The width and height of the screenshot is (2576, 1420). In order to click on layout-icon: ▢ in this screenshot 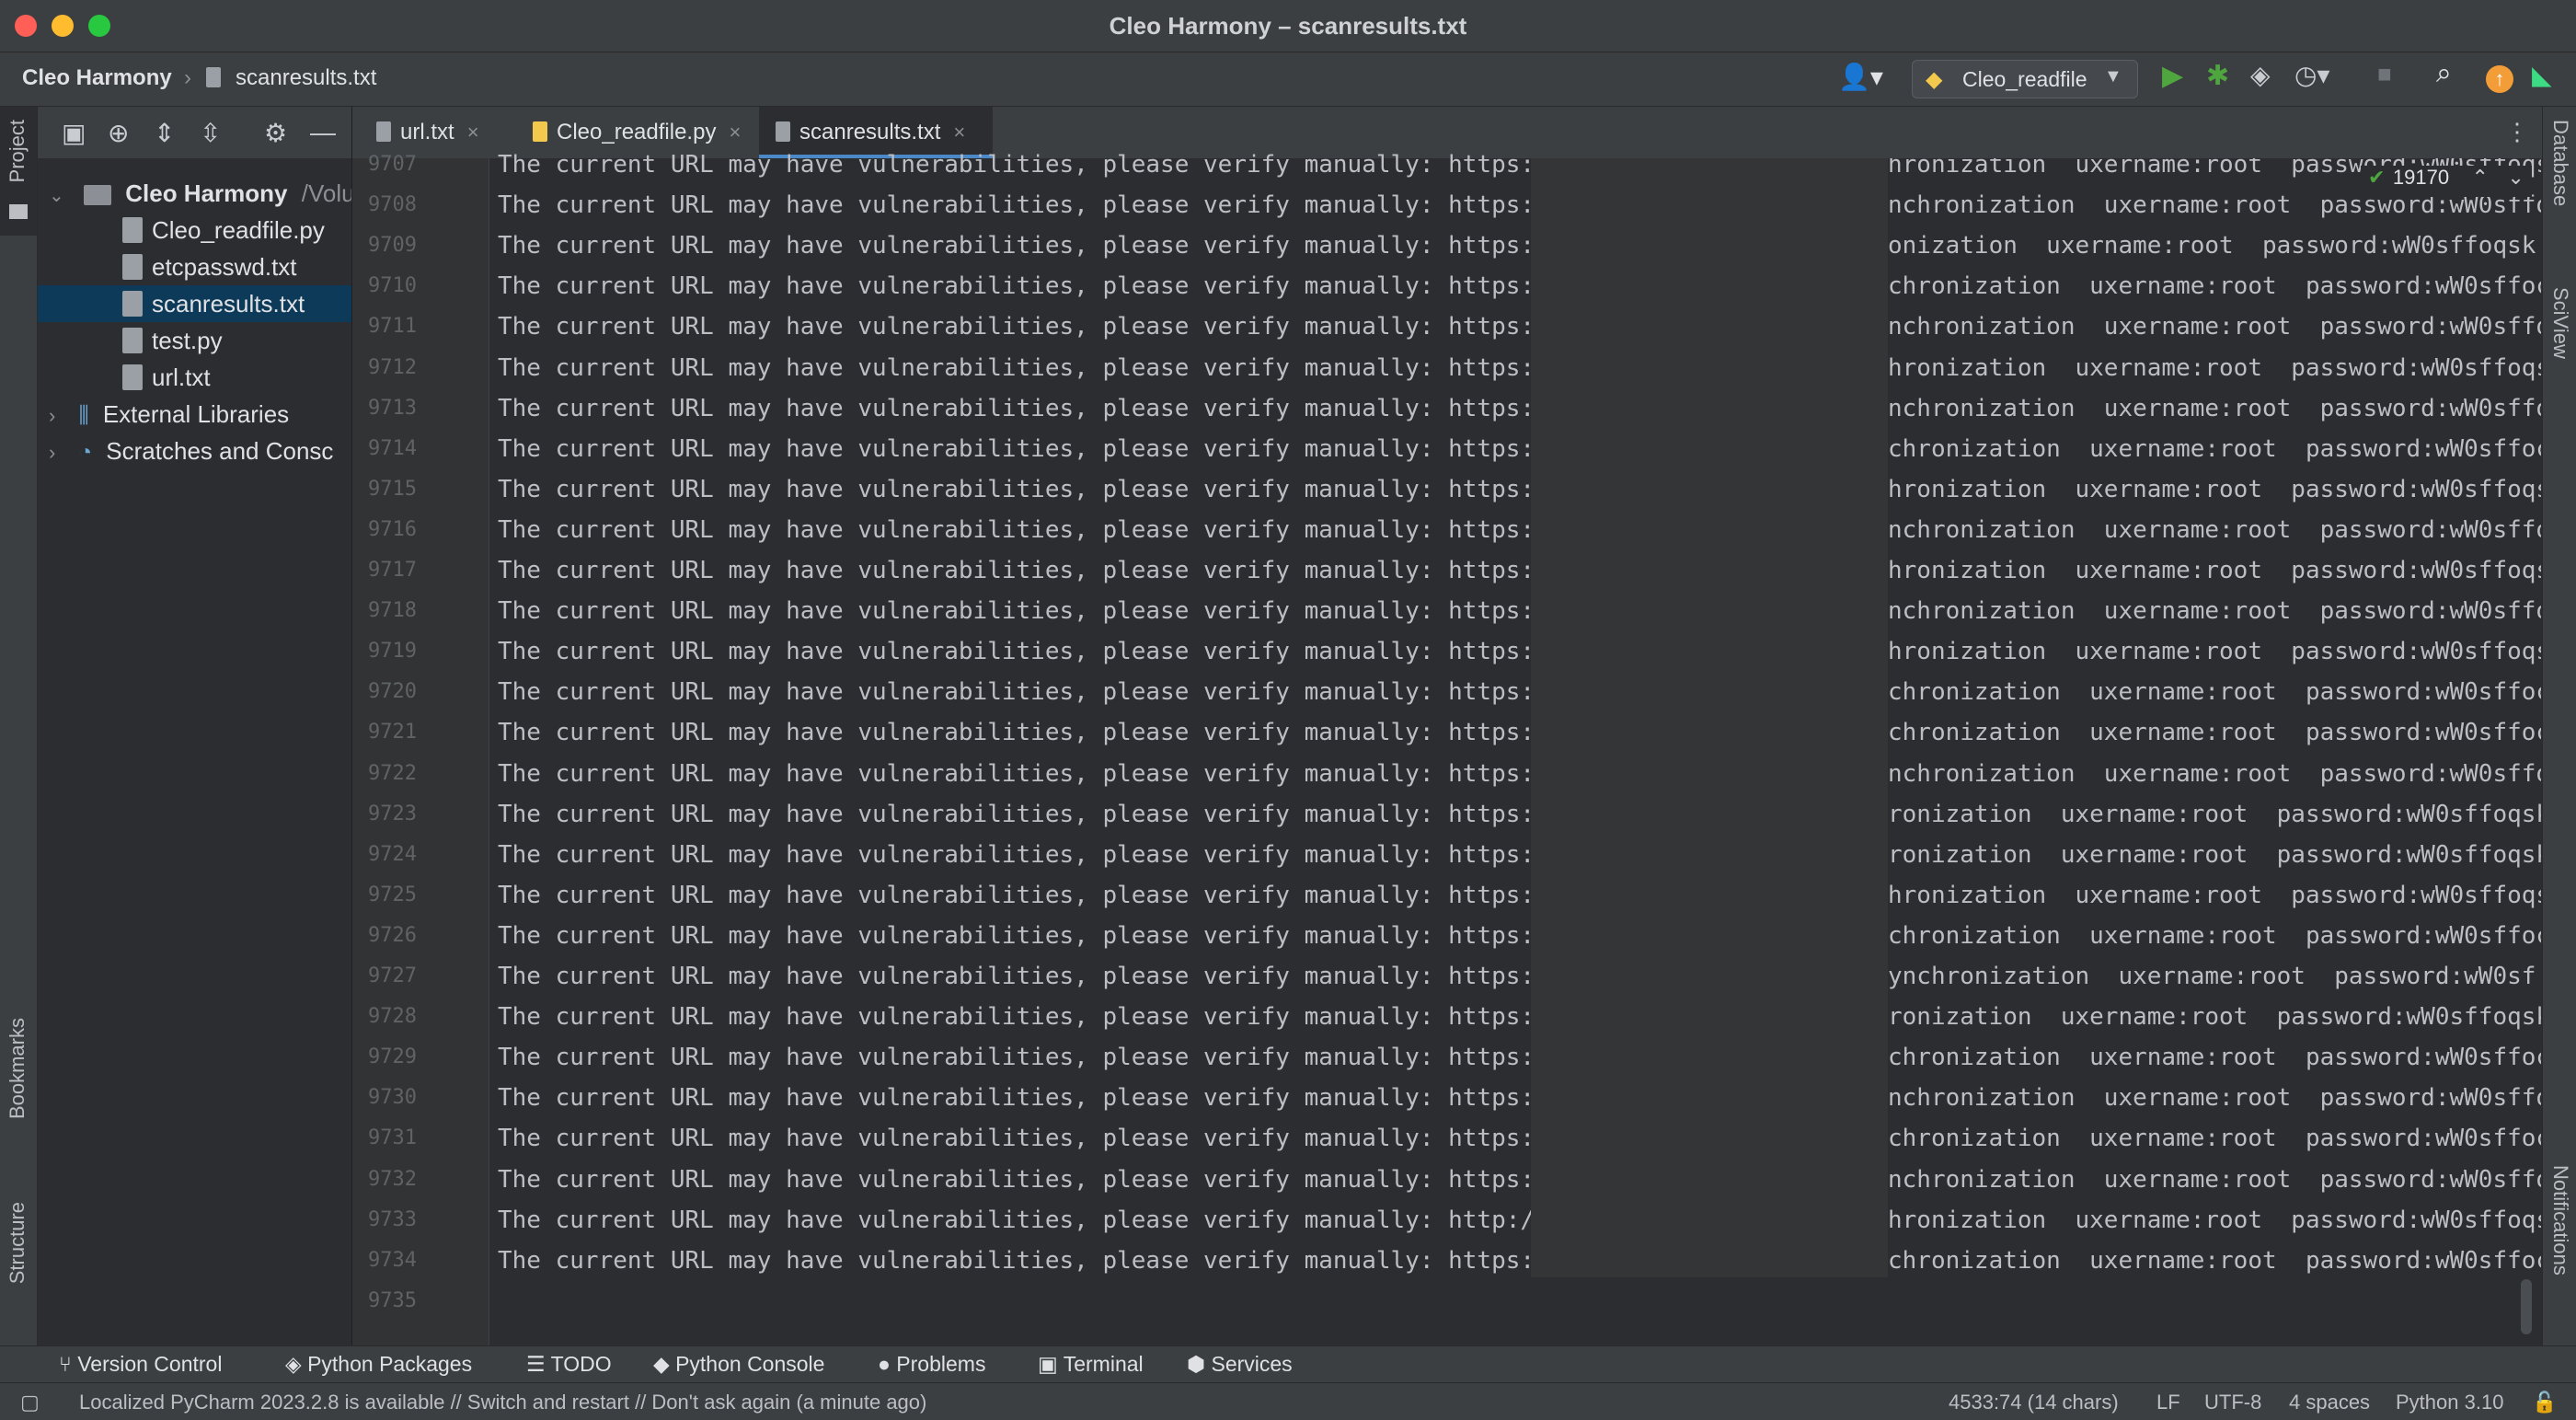, I will do `click(30, 1402)`.